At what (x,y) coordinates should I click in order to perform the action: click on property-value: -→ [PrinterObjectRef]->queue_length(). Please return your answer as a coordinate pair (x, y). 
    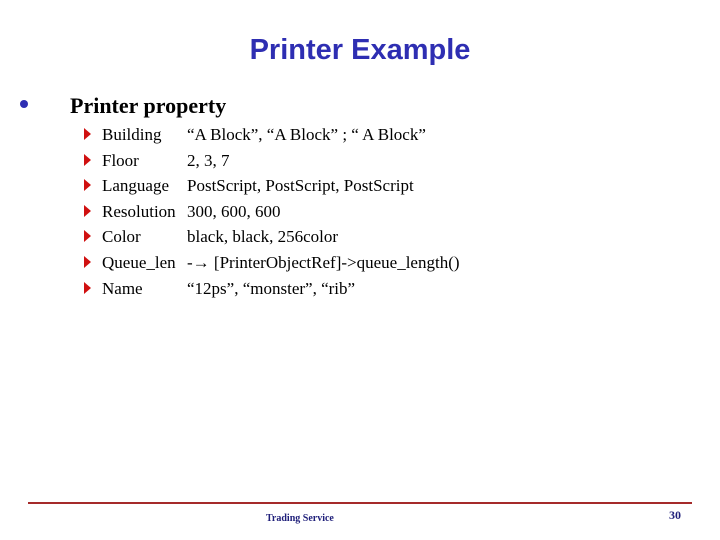
    Looking at the image, I should click on (323, 262).